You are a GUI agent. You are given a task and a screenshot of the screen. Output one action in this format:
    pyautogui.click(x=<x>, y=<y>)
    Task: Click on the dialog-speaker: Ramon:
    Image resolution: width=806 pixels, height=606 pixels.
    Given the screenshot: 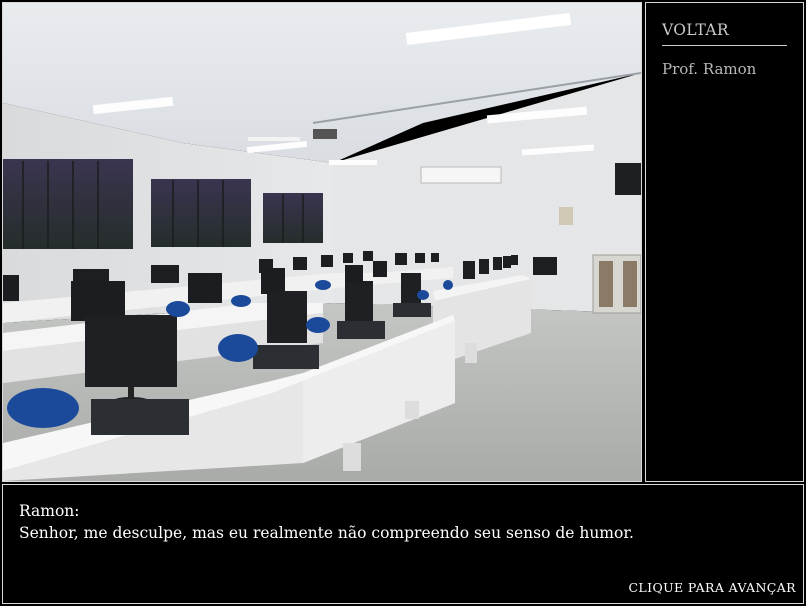 What is the action you would take?
    pyautogui.click(x=49, y=511)
    